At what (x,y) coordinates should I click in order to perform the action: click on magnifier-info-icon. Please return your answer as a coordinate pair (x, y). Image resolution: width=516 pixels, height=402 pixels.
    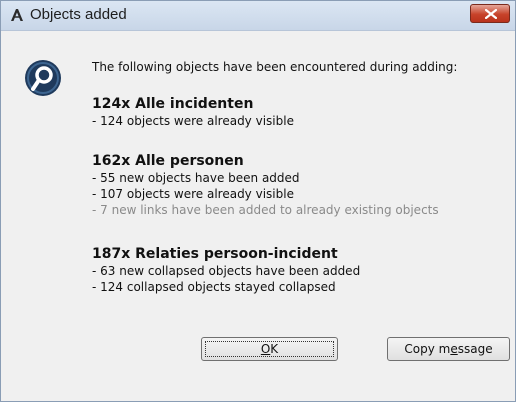
    Looking at the image, I should click on (43, 78).